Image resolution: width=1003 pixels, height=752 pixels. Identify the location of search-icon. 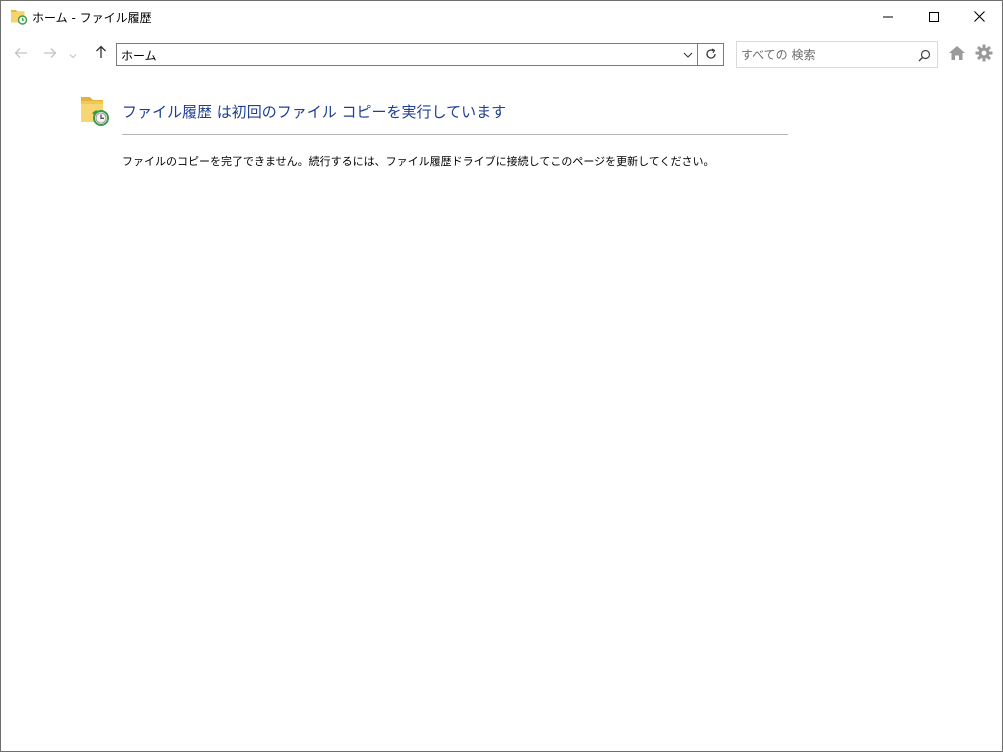
(924, 55).